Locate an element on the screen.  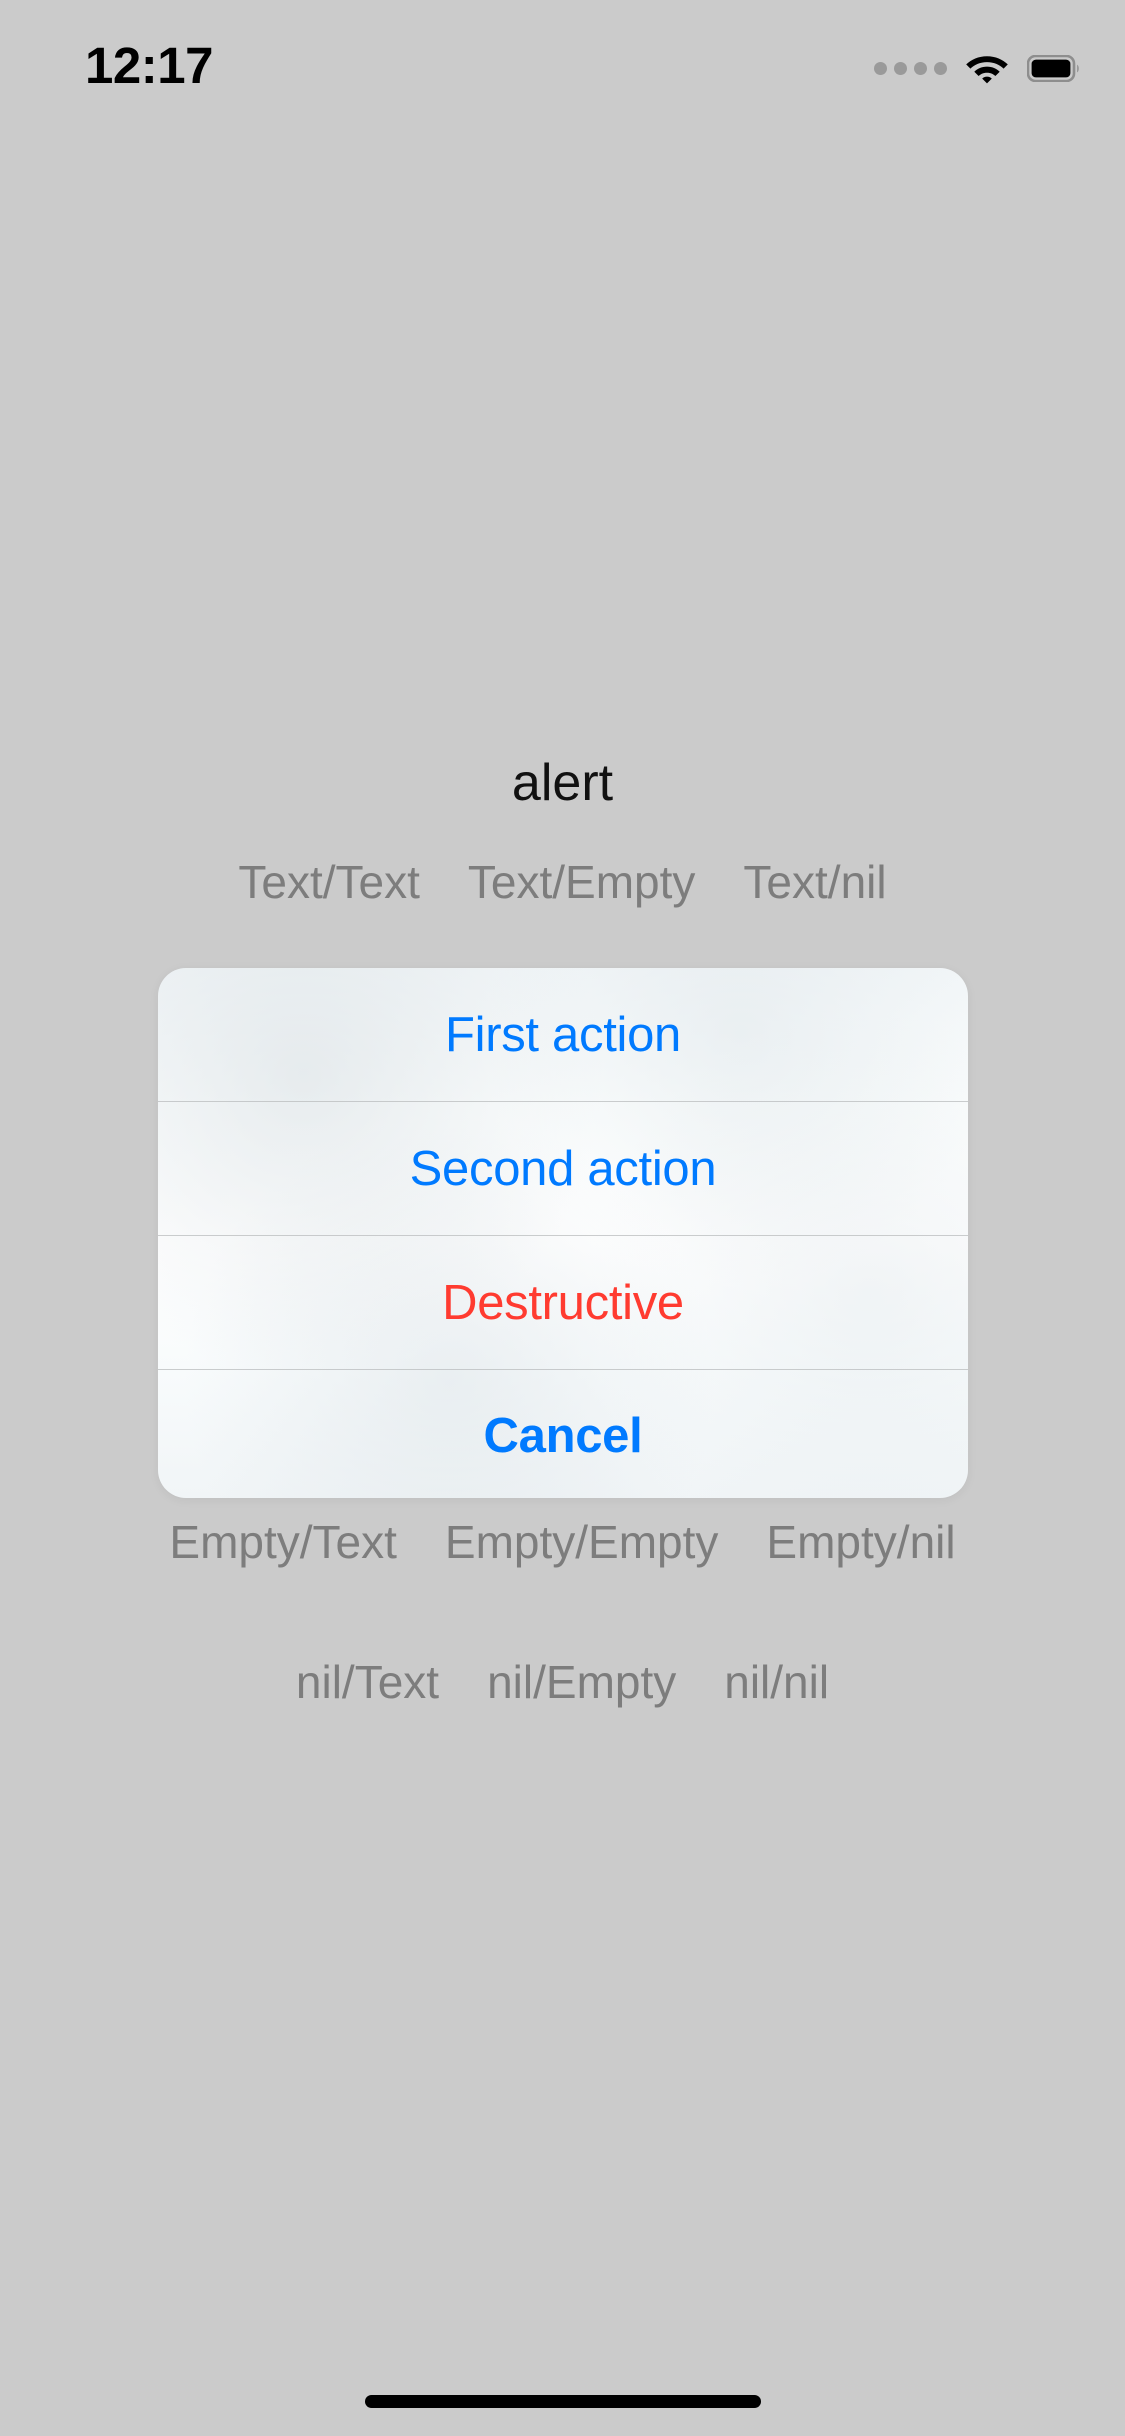
action-label: Destructive is located at coordinates (563, 1302).